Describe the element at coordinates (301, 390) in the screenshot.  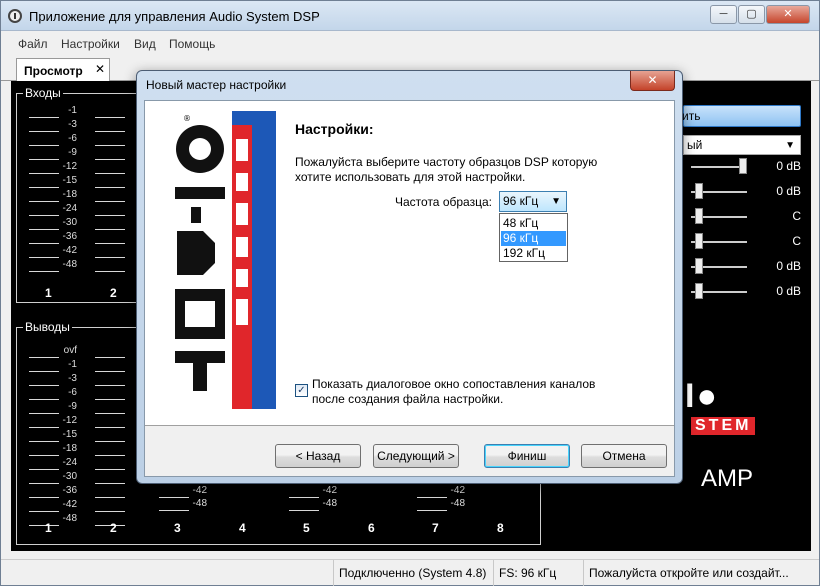
I see `channel-mapping-checkbox: ✓` at that location.